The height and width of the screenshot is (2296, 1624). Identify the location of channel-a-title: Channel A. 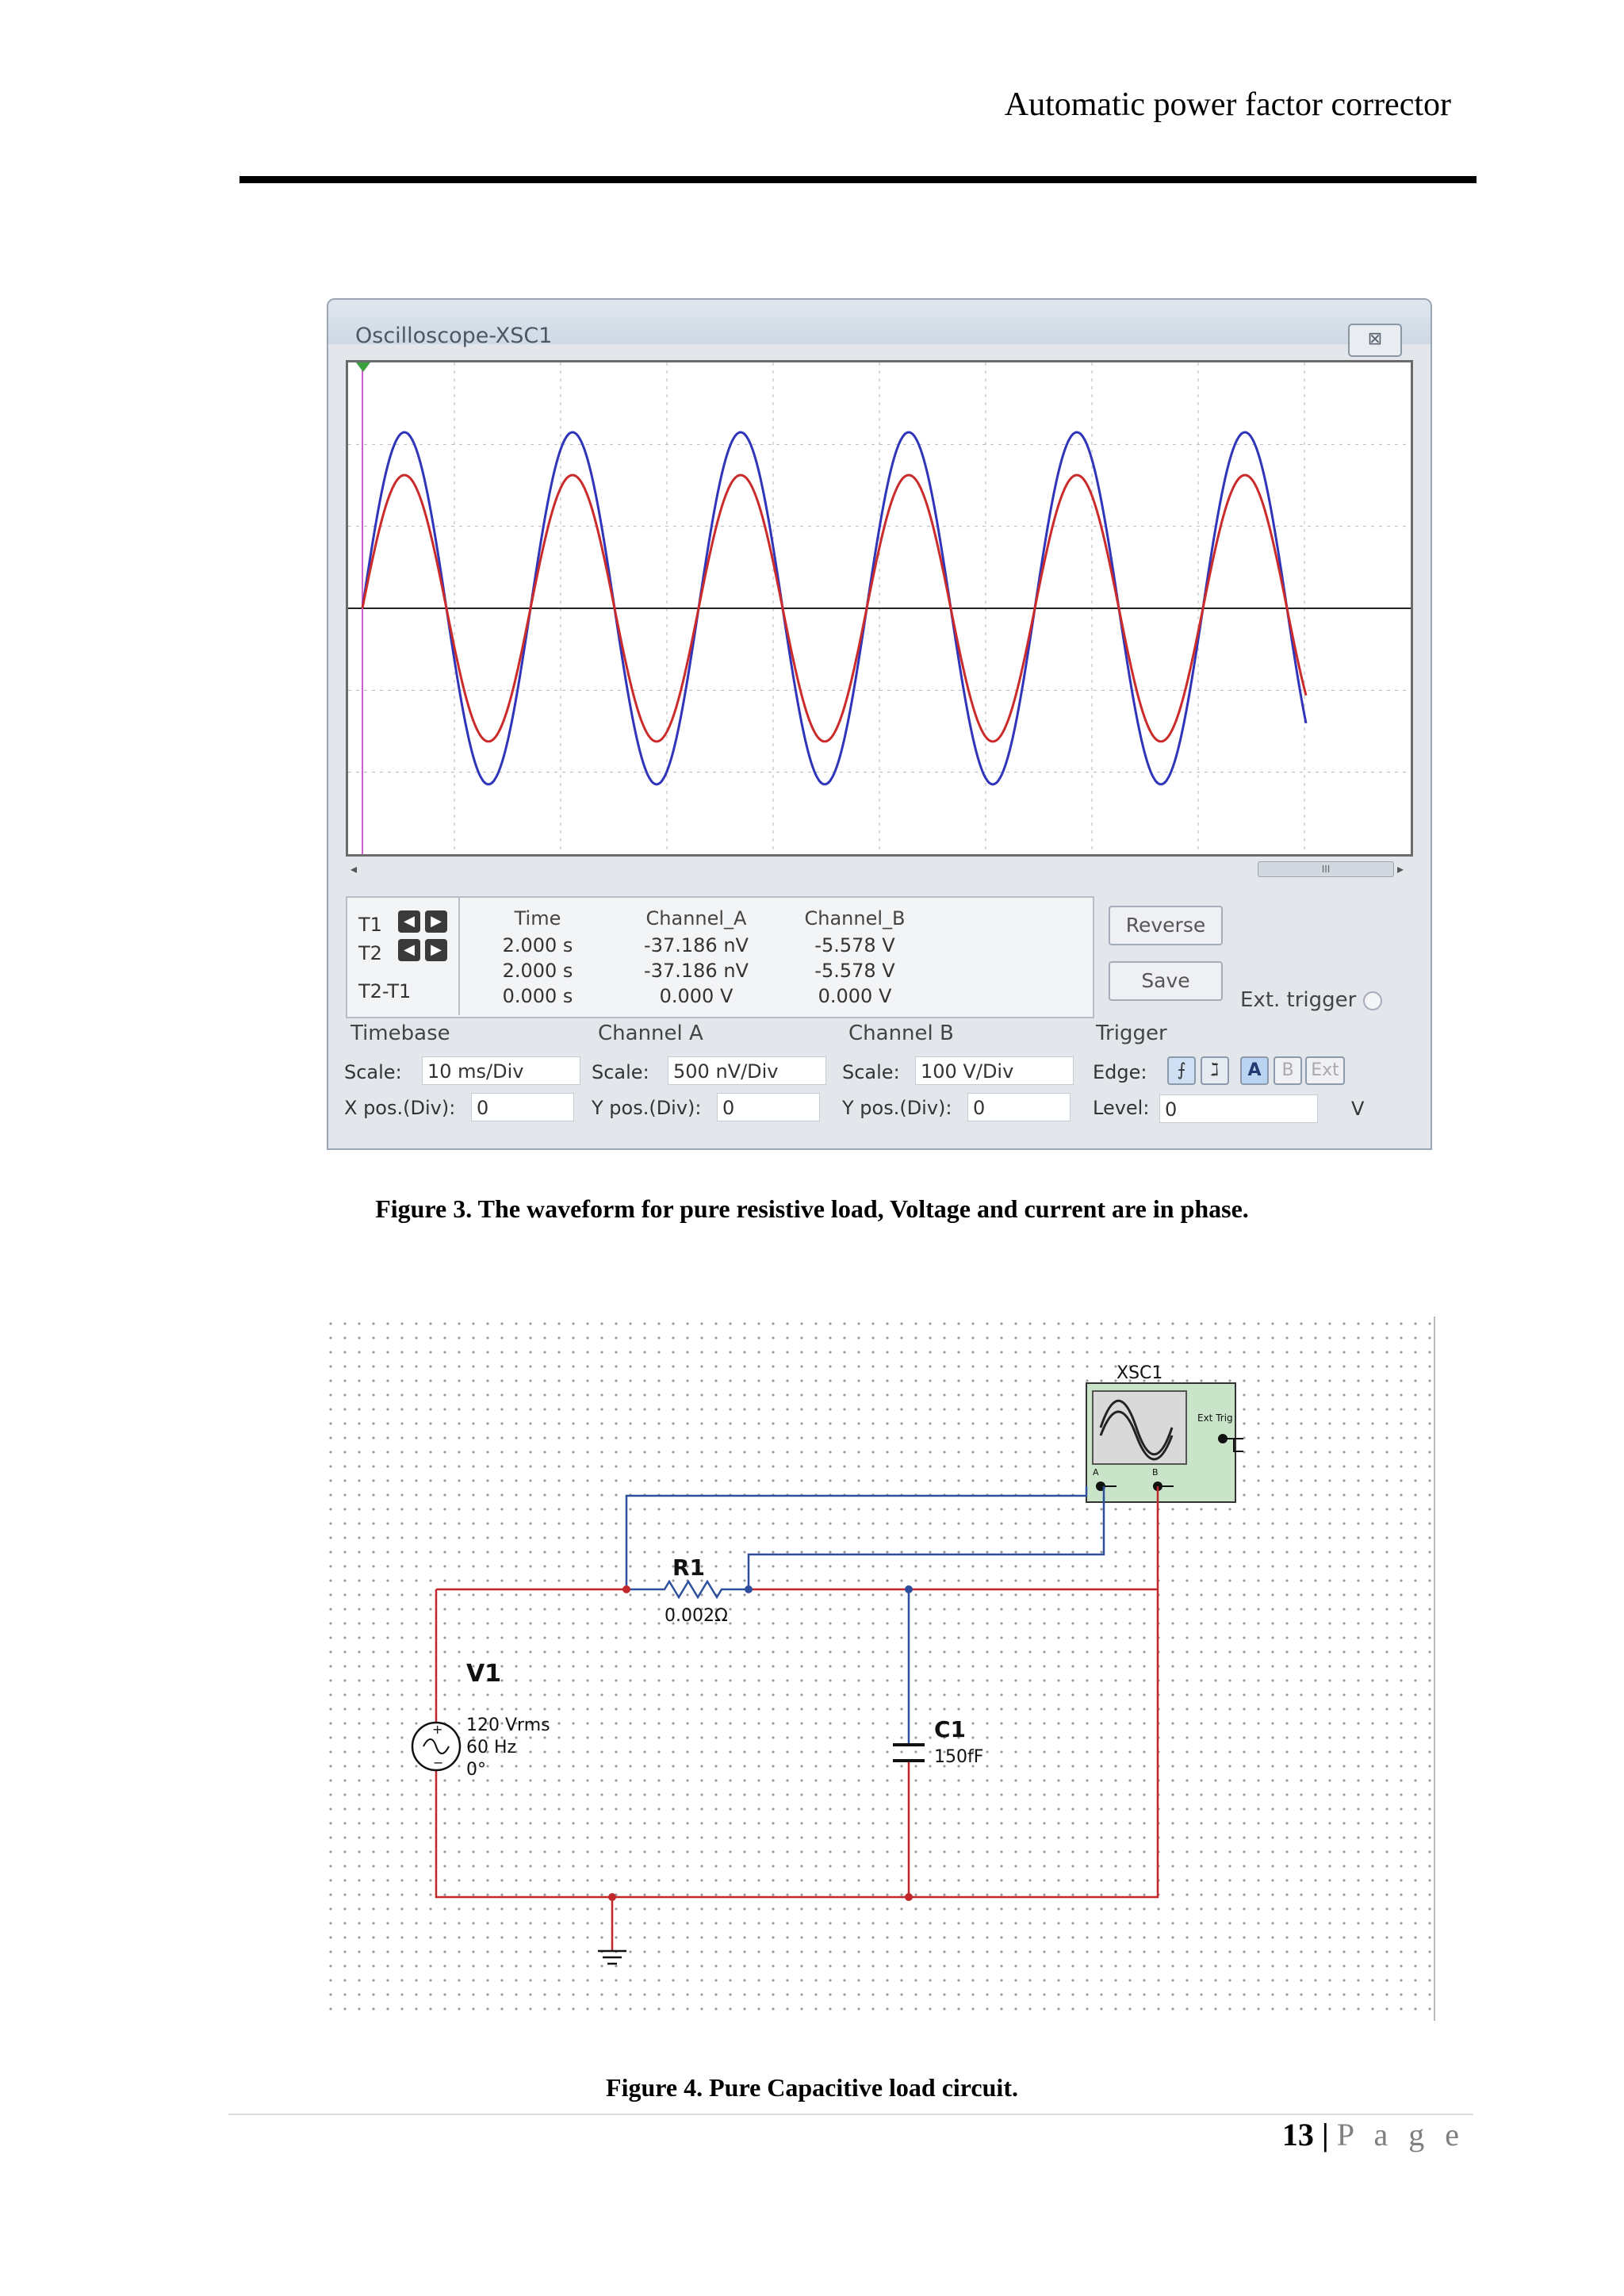
(650, 1033).